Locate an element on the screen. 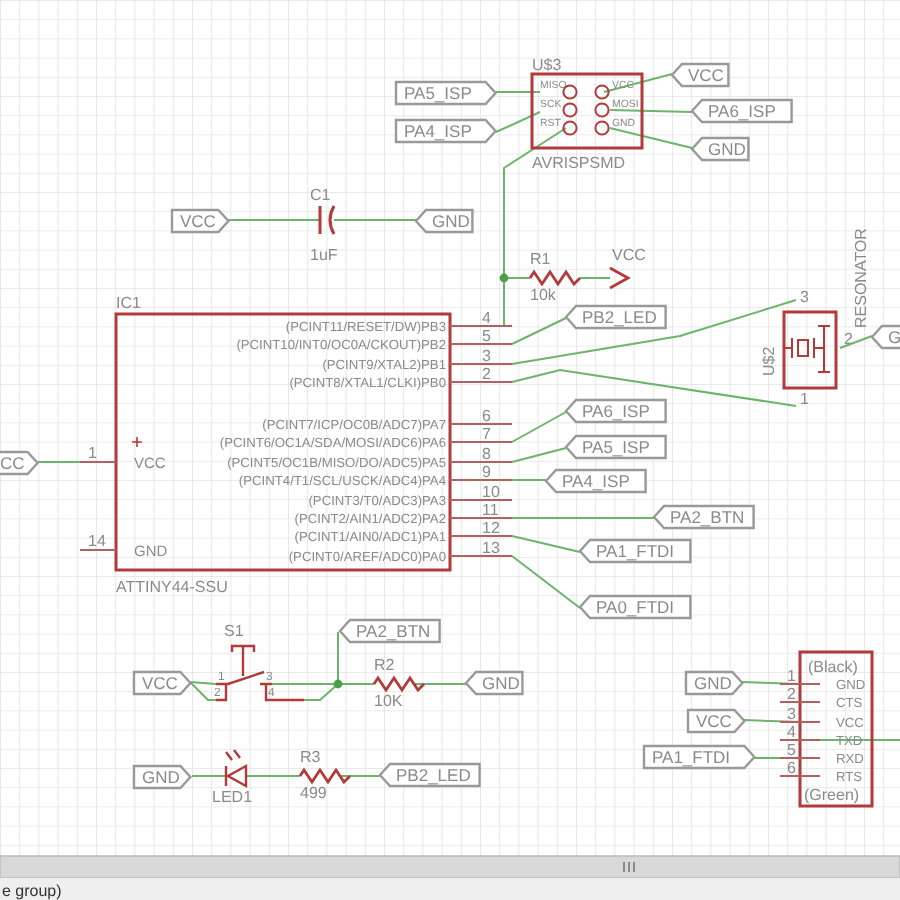  pin-number: 7 is located at coordinates (486, 434).